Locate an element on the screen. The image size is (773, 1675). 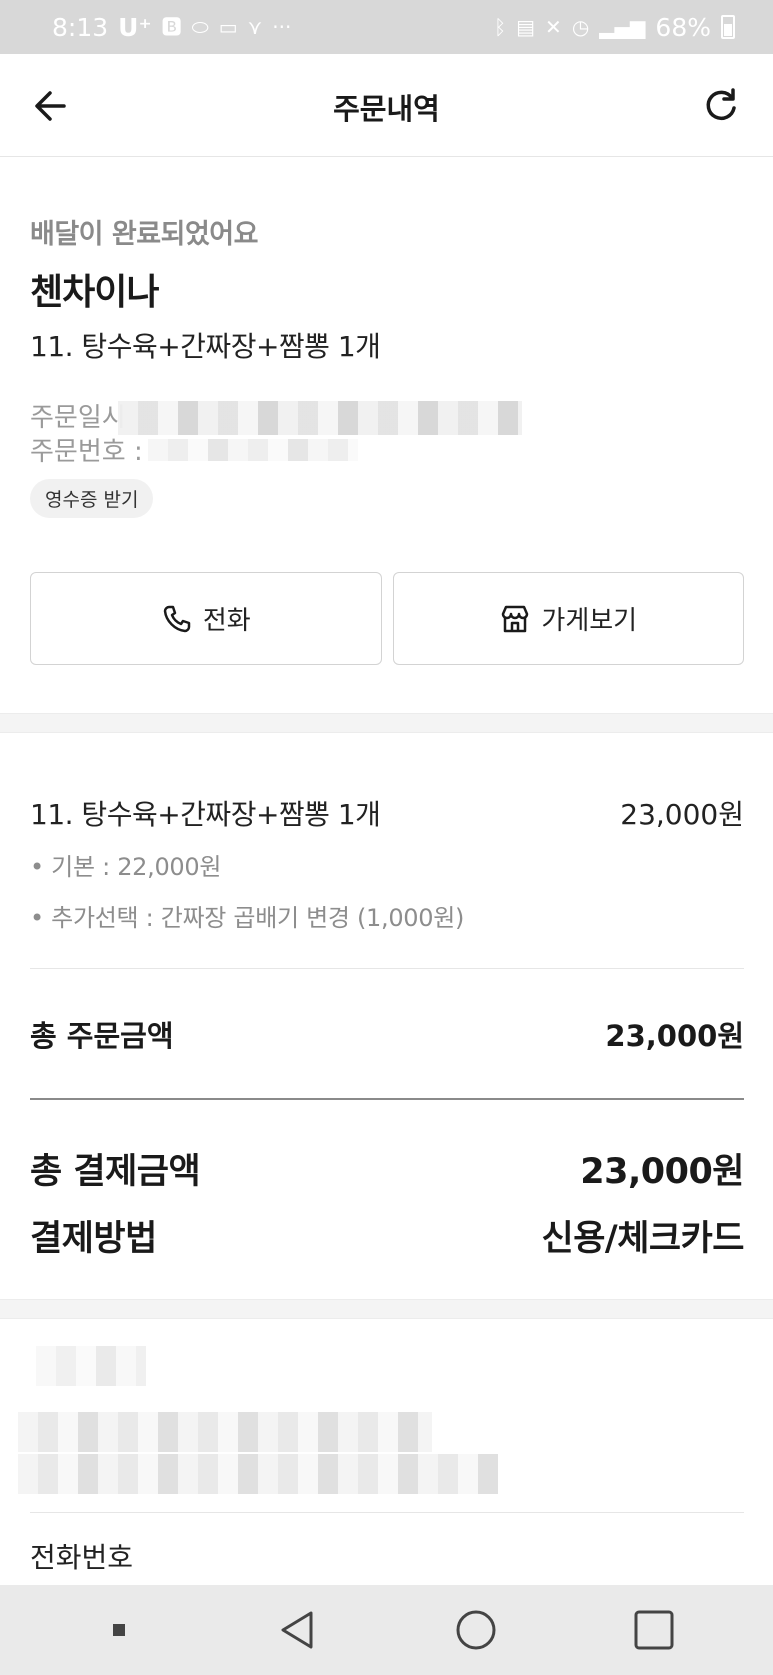
total-order-label: 총 주문금액 is located at coordinates (102, 1036).